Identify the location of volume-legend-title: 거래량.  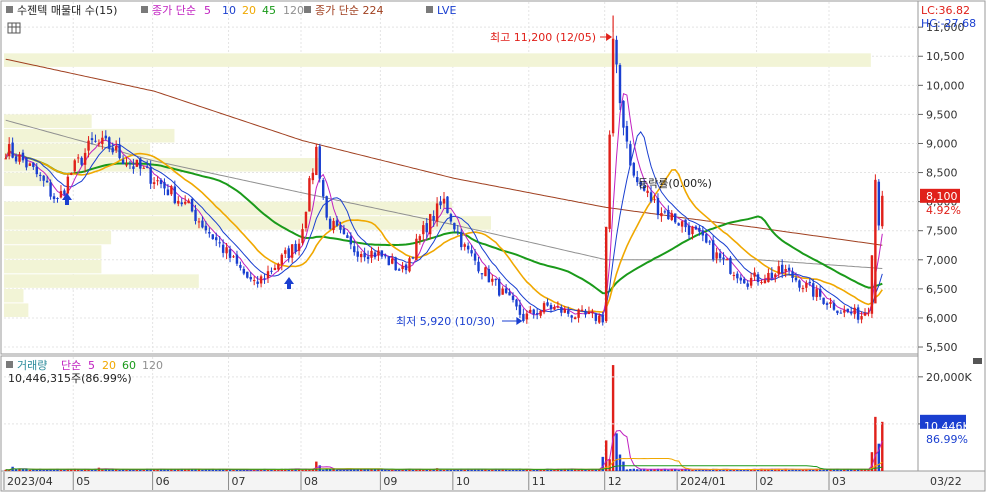
(32, 365).